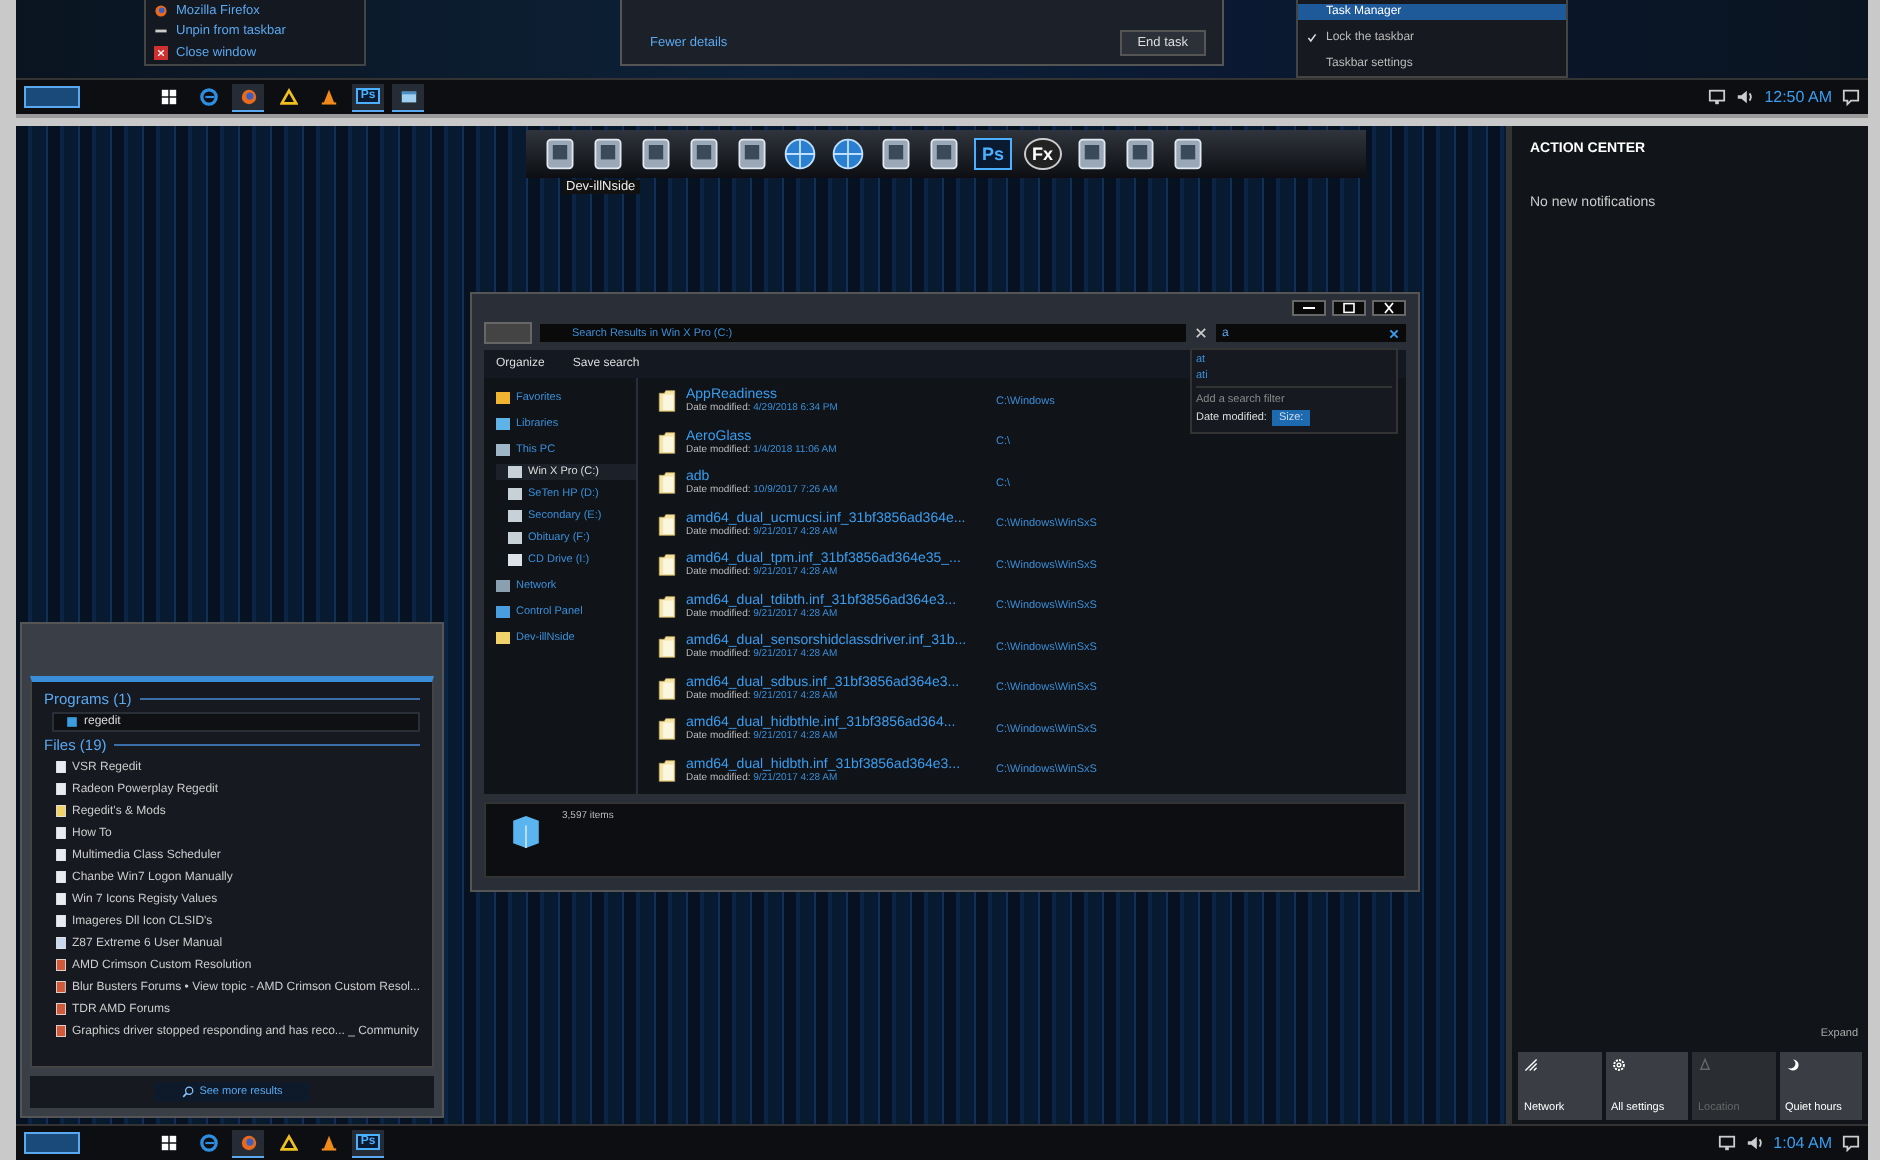 This screenshot has width=1880, height=1160. Describe the element at coordinates (1394, 333) in the screenshot. I see `clear-icon` at that location.